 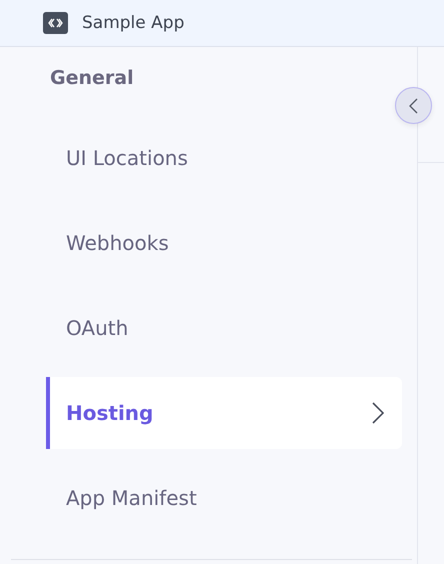 What do you see at coordinates (224, 328) in the screenshot?
I see `nav-item: OAuth` at bounding box center [224, 328].